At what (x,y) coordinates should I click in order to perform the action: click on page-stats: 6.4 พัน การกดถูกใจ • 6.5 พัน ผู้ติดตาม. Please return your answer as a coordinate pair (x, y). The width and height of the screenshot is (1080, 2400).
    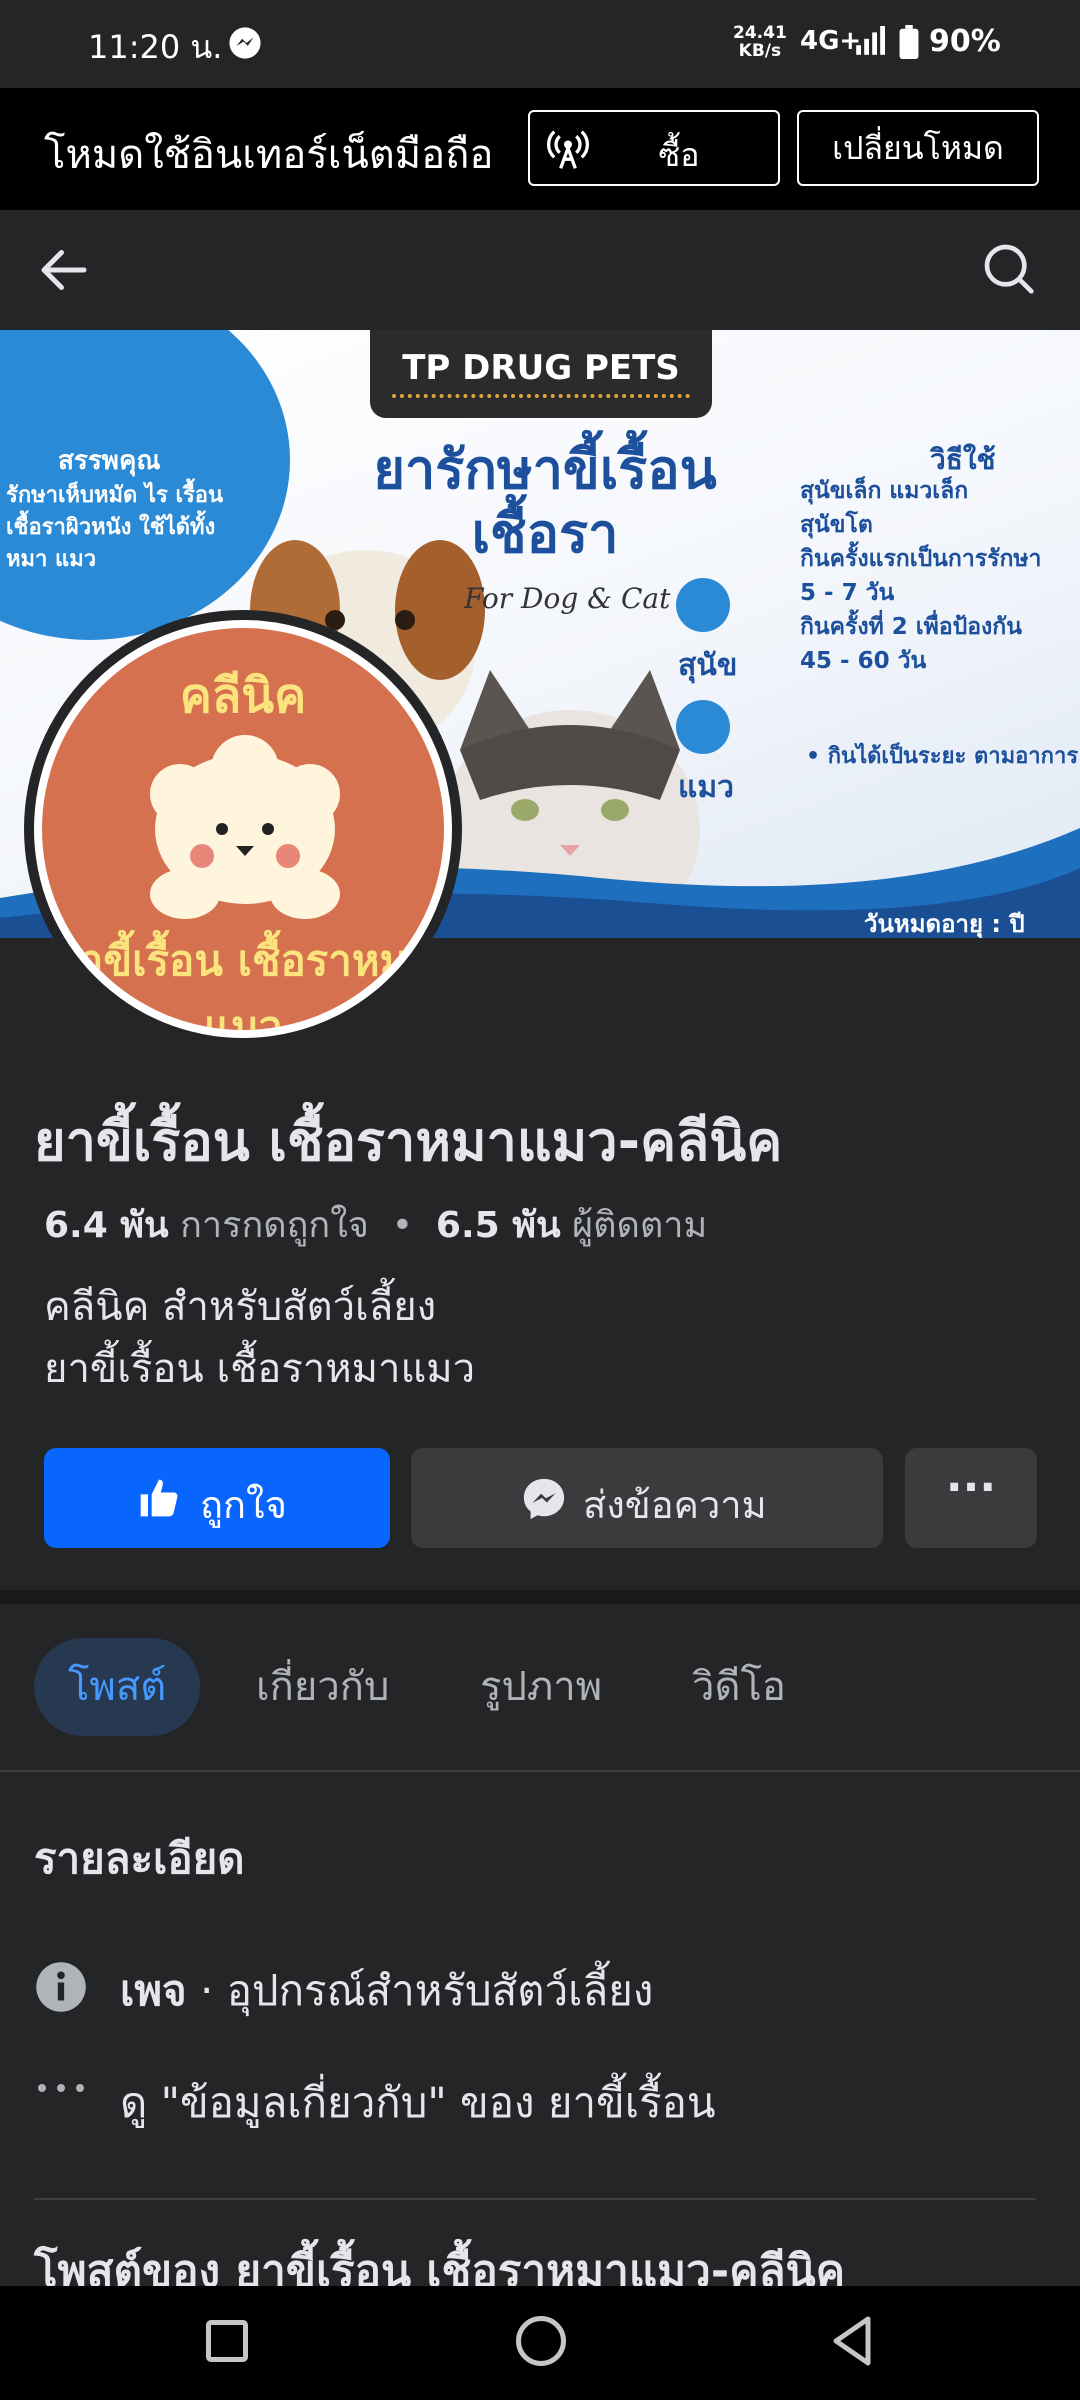
    Looking at the image, I should click on (375, 1224).